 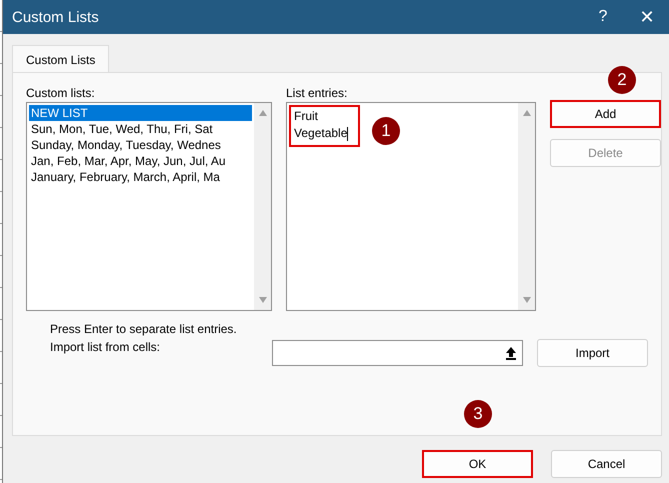 I want to click on import-button: Import, so click(x=592, y=353).